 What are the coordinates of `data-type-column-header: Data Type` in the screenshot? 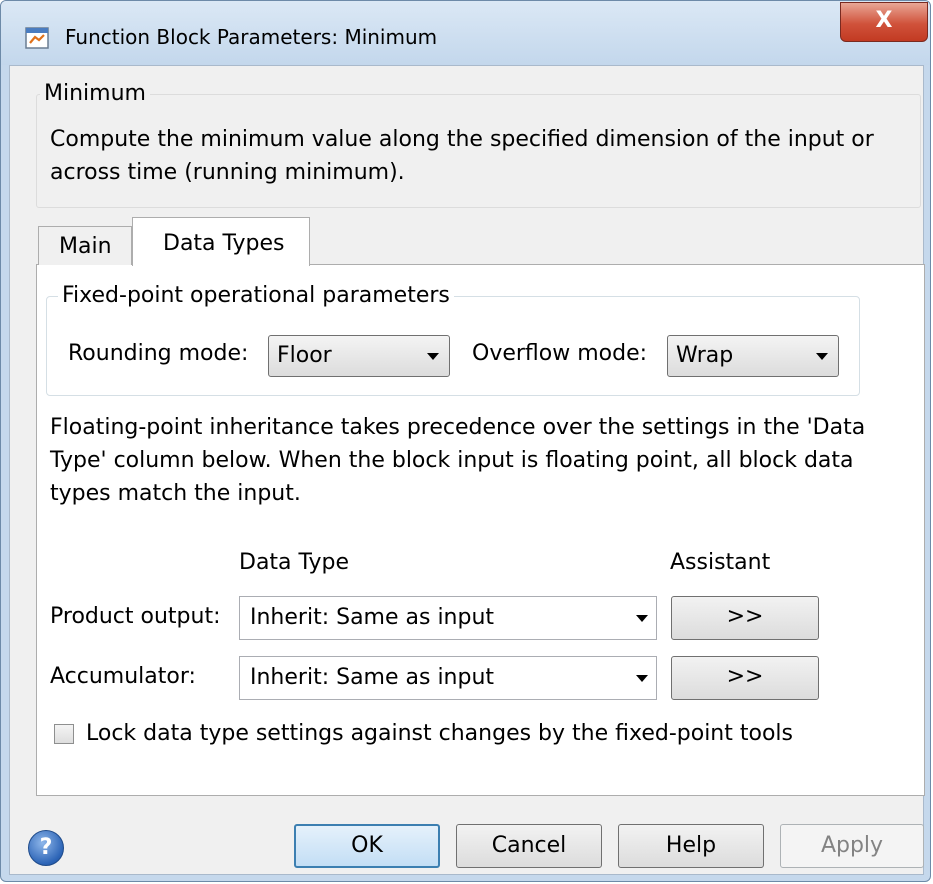 It's located at (294, 562).